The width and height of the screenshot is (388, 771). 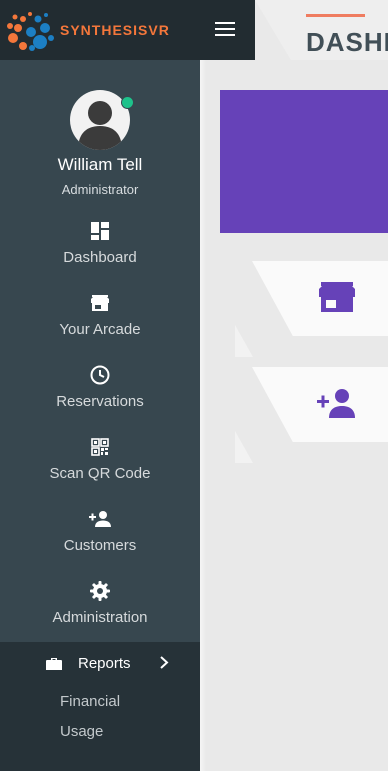 I want to click on sidebar-item-scan-qr-code: Scan QR Code, so click(x=100, y=470).